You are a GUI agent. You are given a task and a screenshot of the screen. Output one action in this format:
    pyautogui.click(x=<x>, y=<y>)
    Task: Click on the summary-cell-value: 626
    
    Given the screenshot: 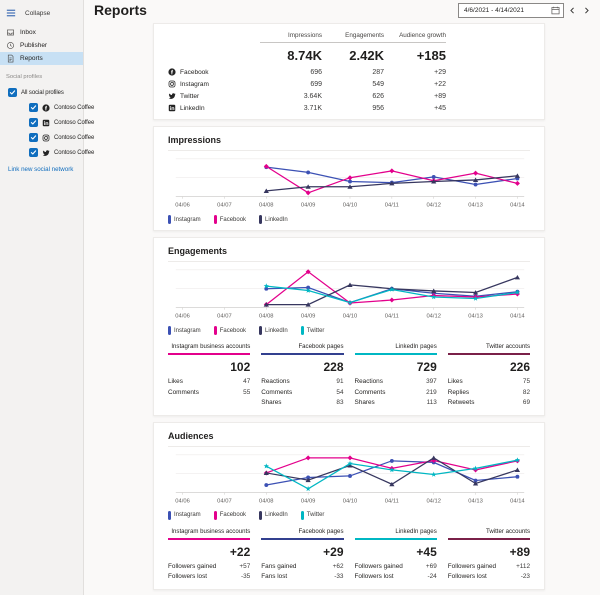 What is the action you would take?
    pyautogui.click(x=378, y=96)
    